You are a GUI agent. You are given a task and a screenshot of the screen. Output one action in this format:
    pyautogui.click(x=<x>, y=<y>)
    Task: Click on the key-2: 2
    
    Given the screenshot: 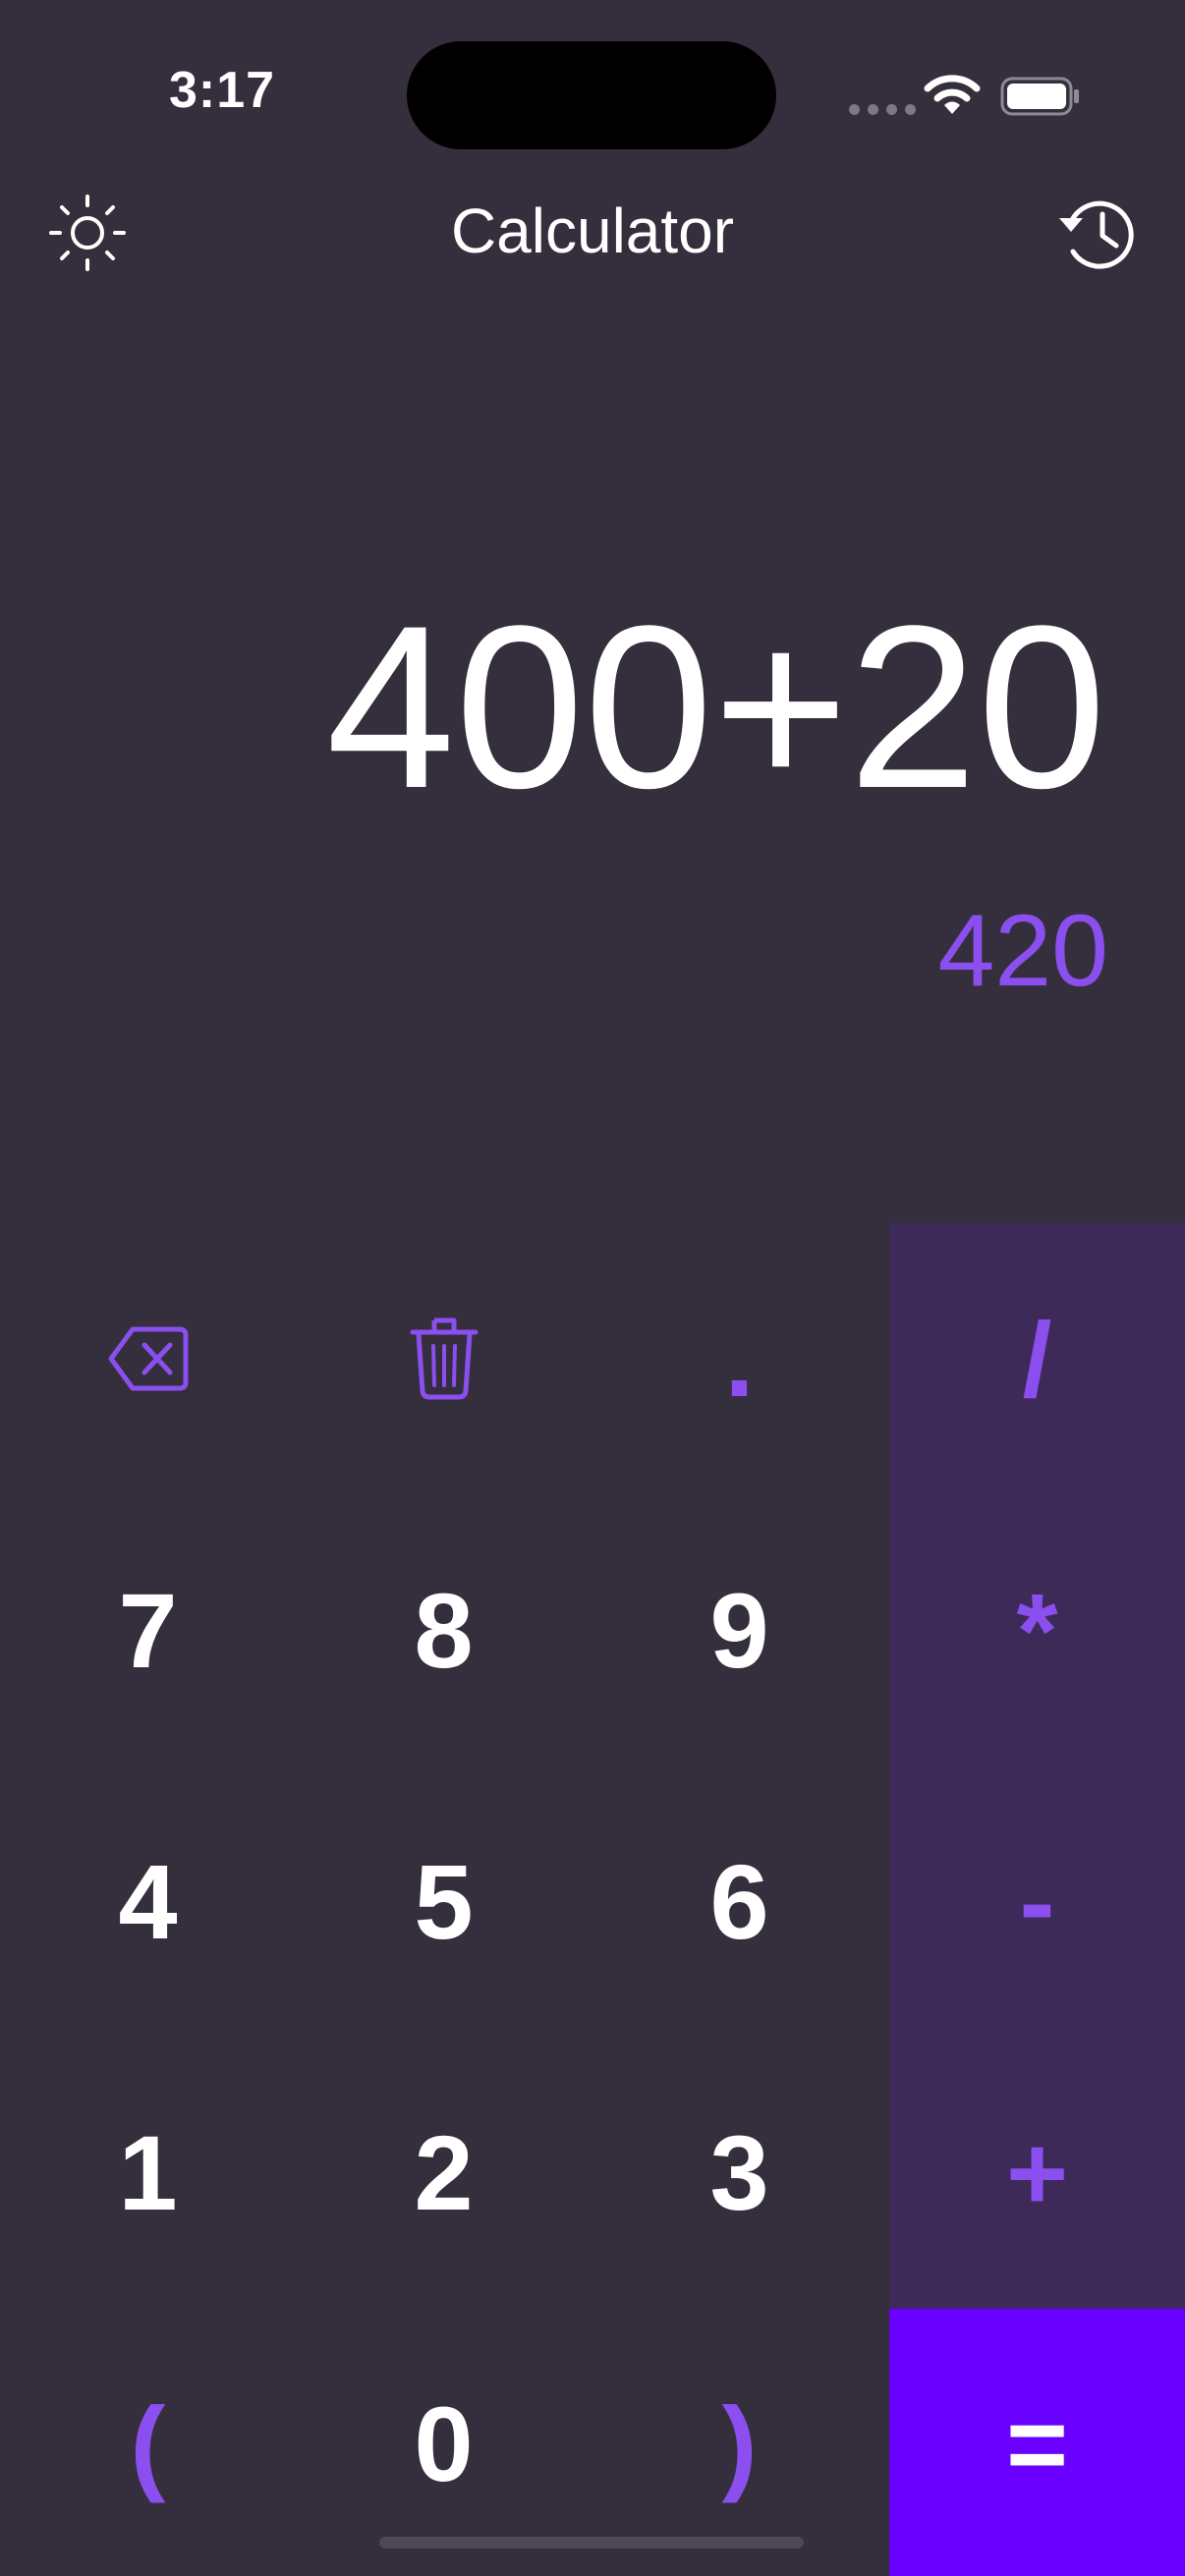 What is the action you would take?
    pyautogui.click(x=444, y=2172)
    